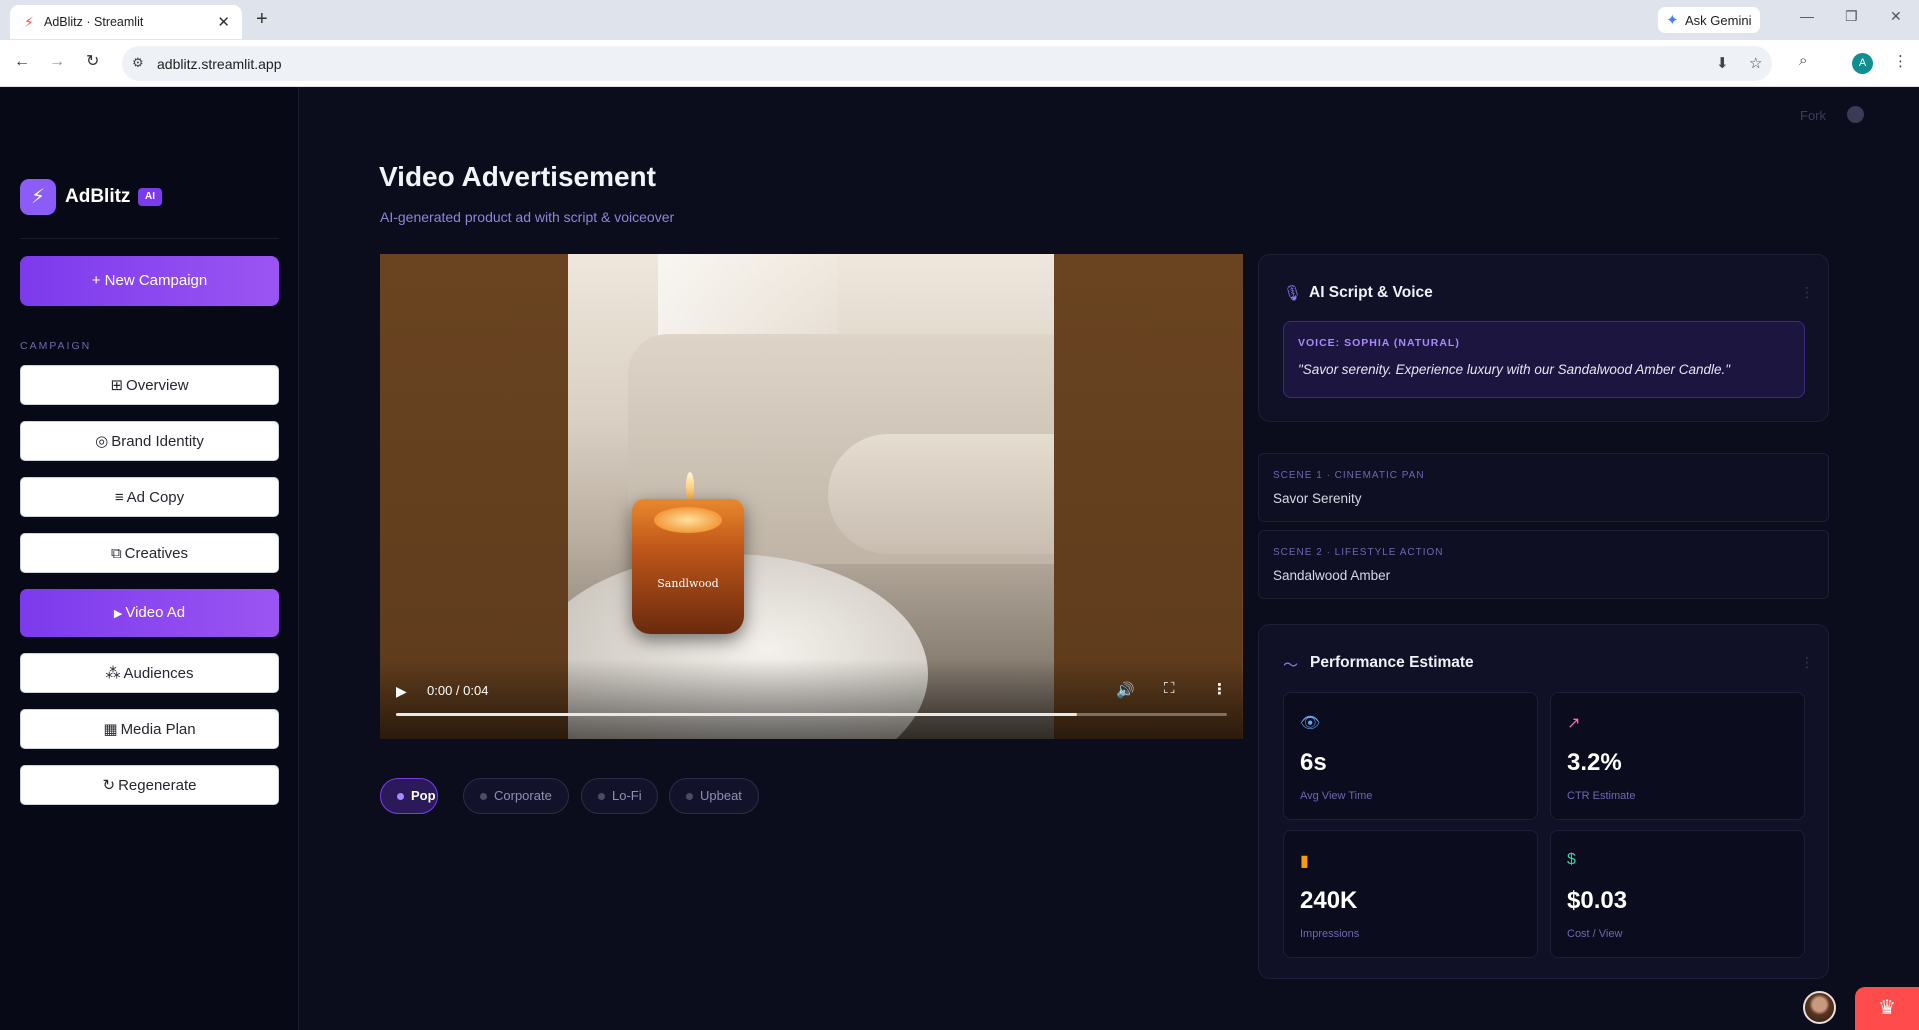 Image resolution: width=1919 pixels, height=1030 pixels. What do you see at coordinates (1601, 796) in the screenshot?
I see `metric-label: CTR Estimate` at bounding box center [1601, 796].